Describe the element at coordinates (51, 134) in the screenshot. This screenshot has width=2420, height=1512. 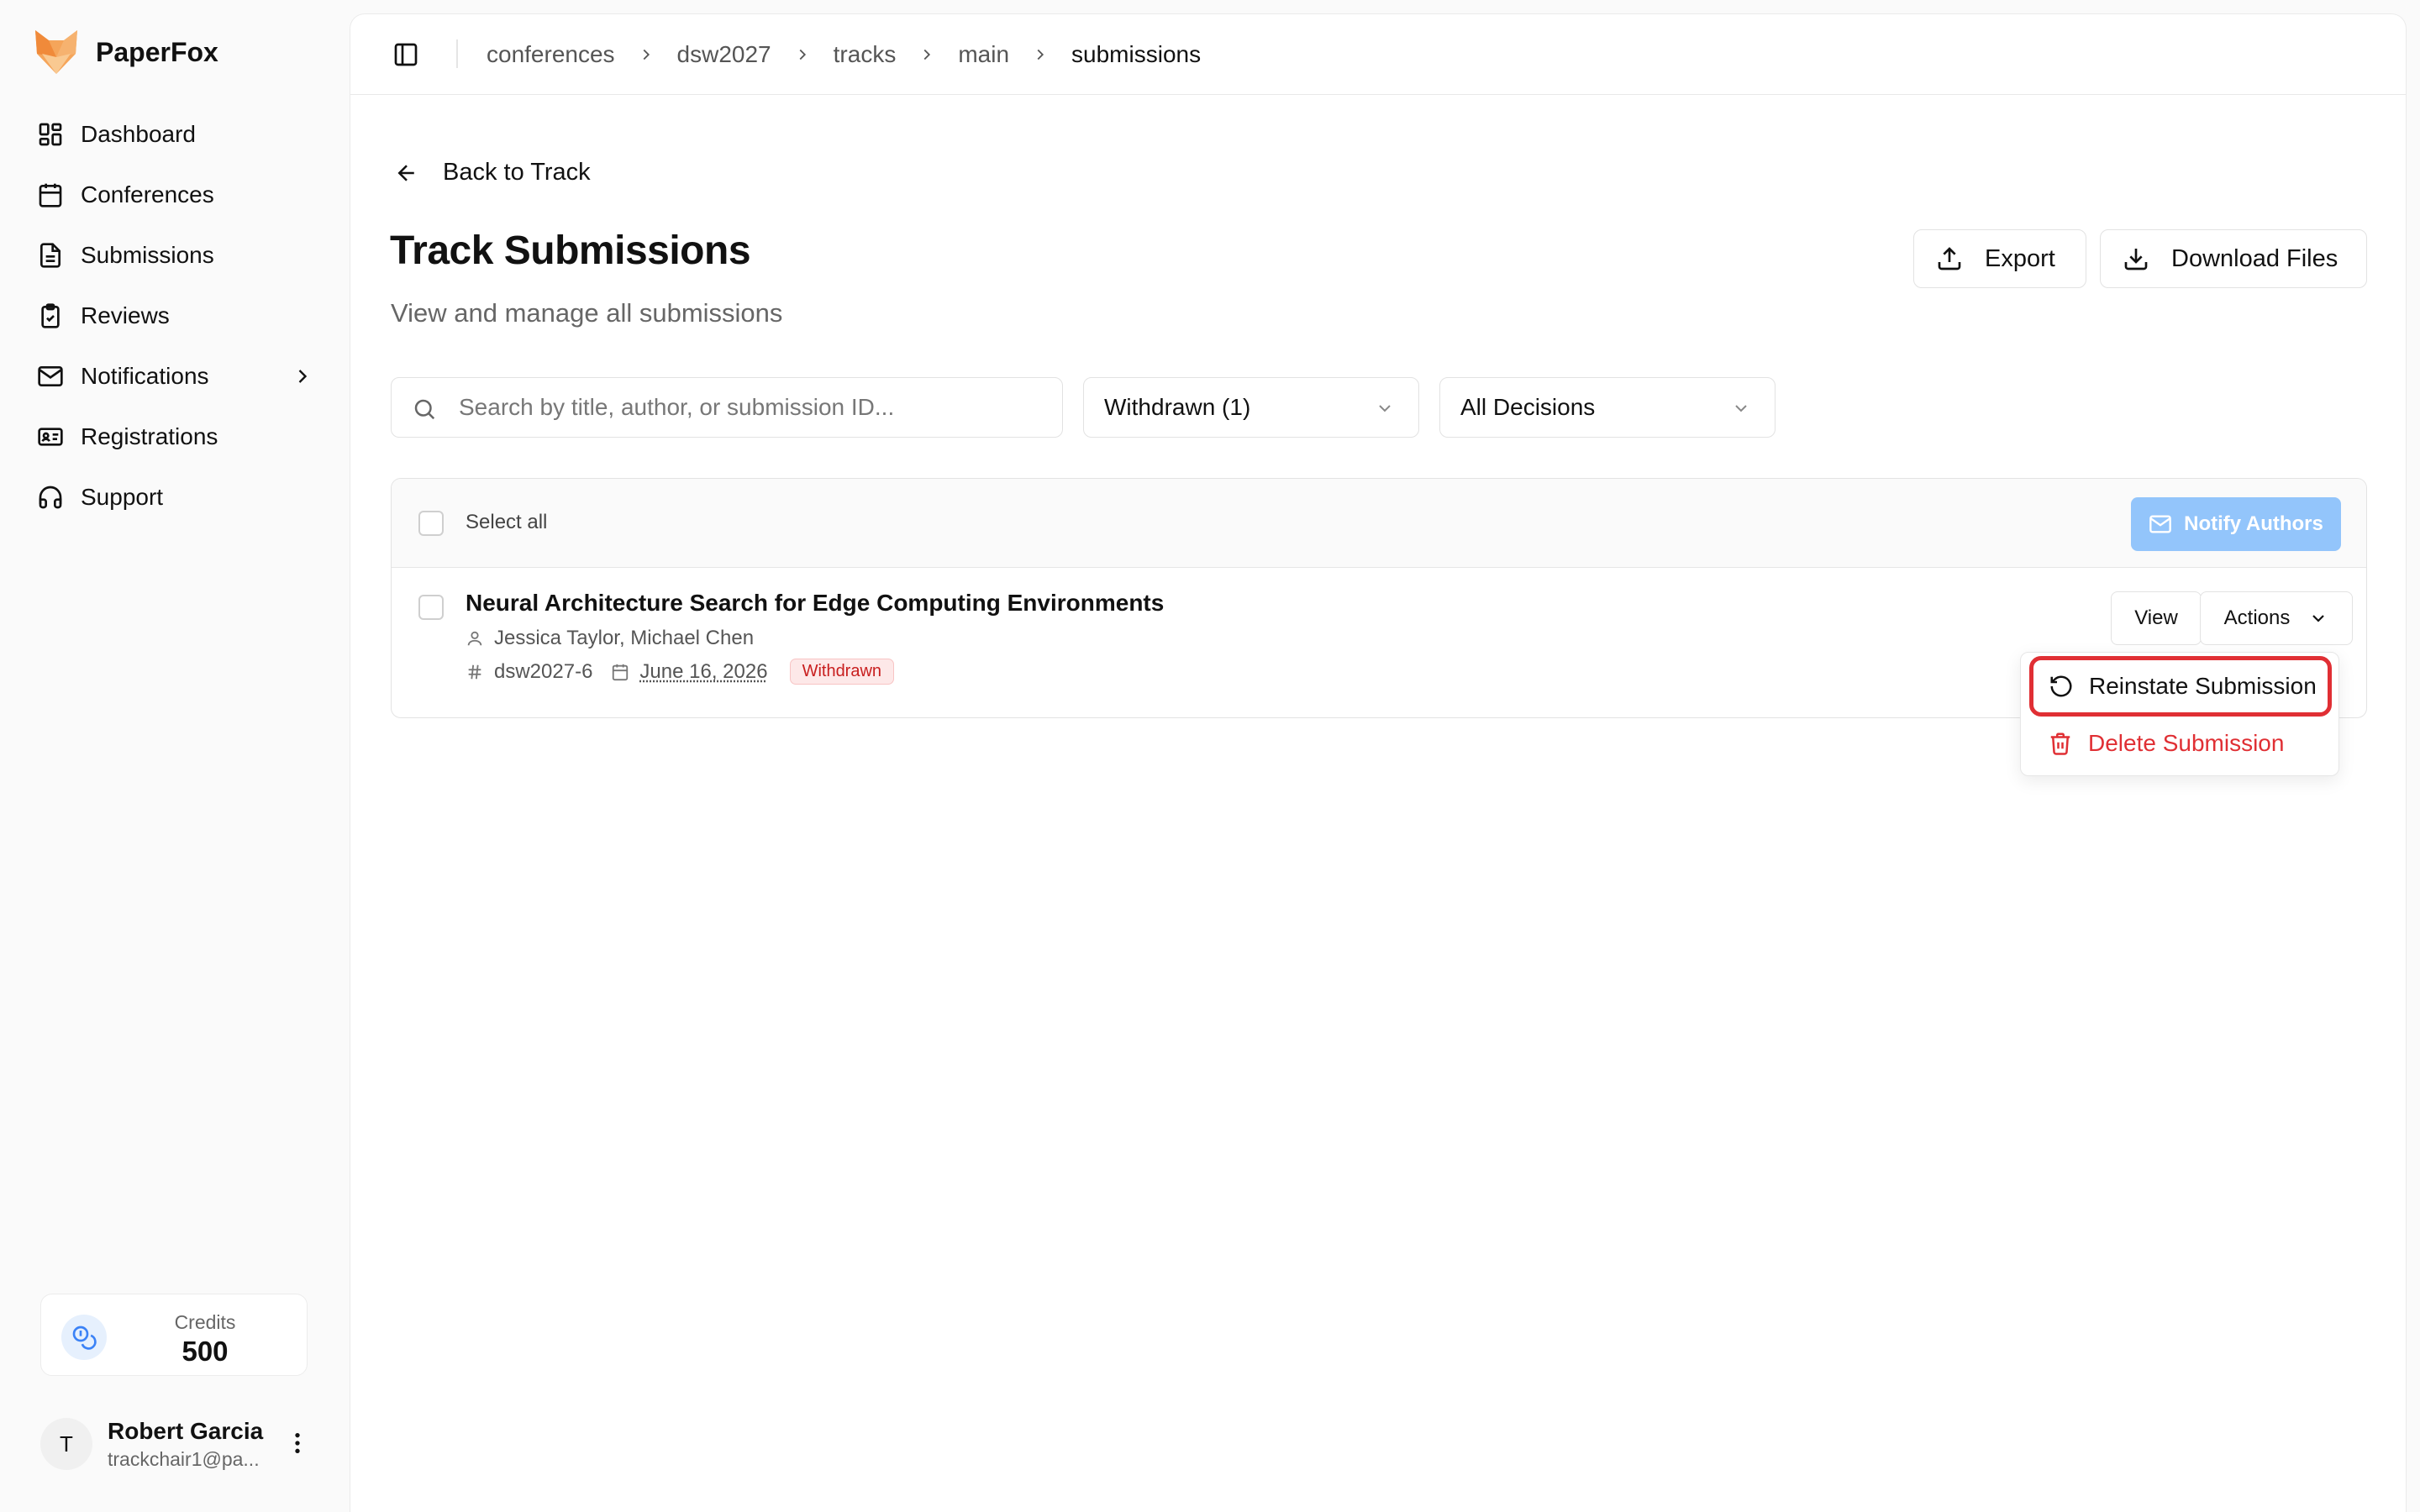
I see `dashboard-icon` at that location.